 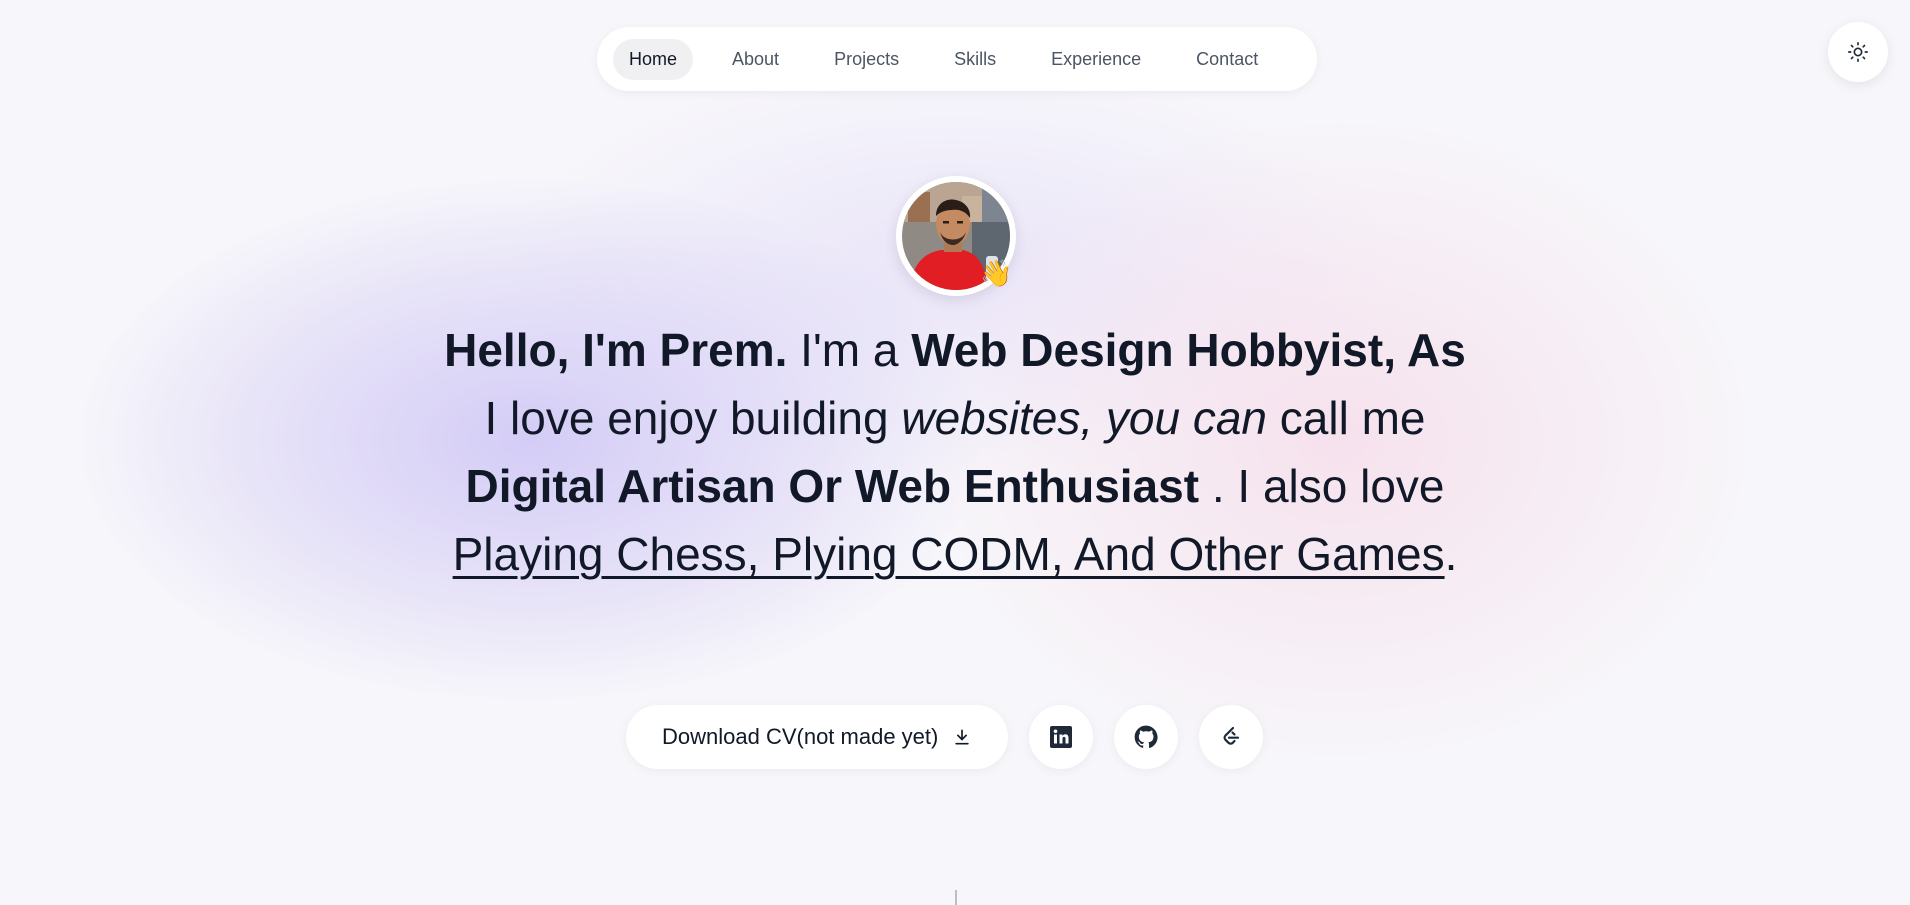 I want to click on nav-item-skills: Skills, so click(x=975, y=59).